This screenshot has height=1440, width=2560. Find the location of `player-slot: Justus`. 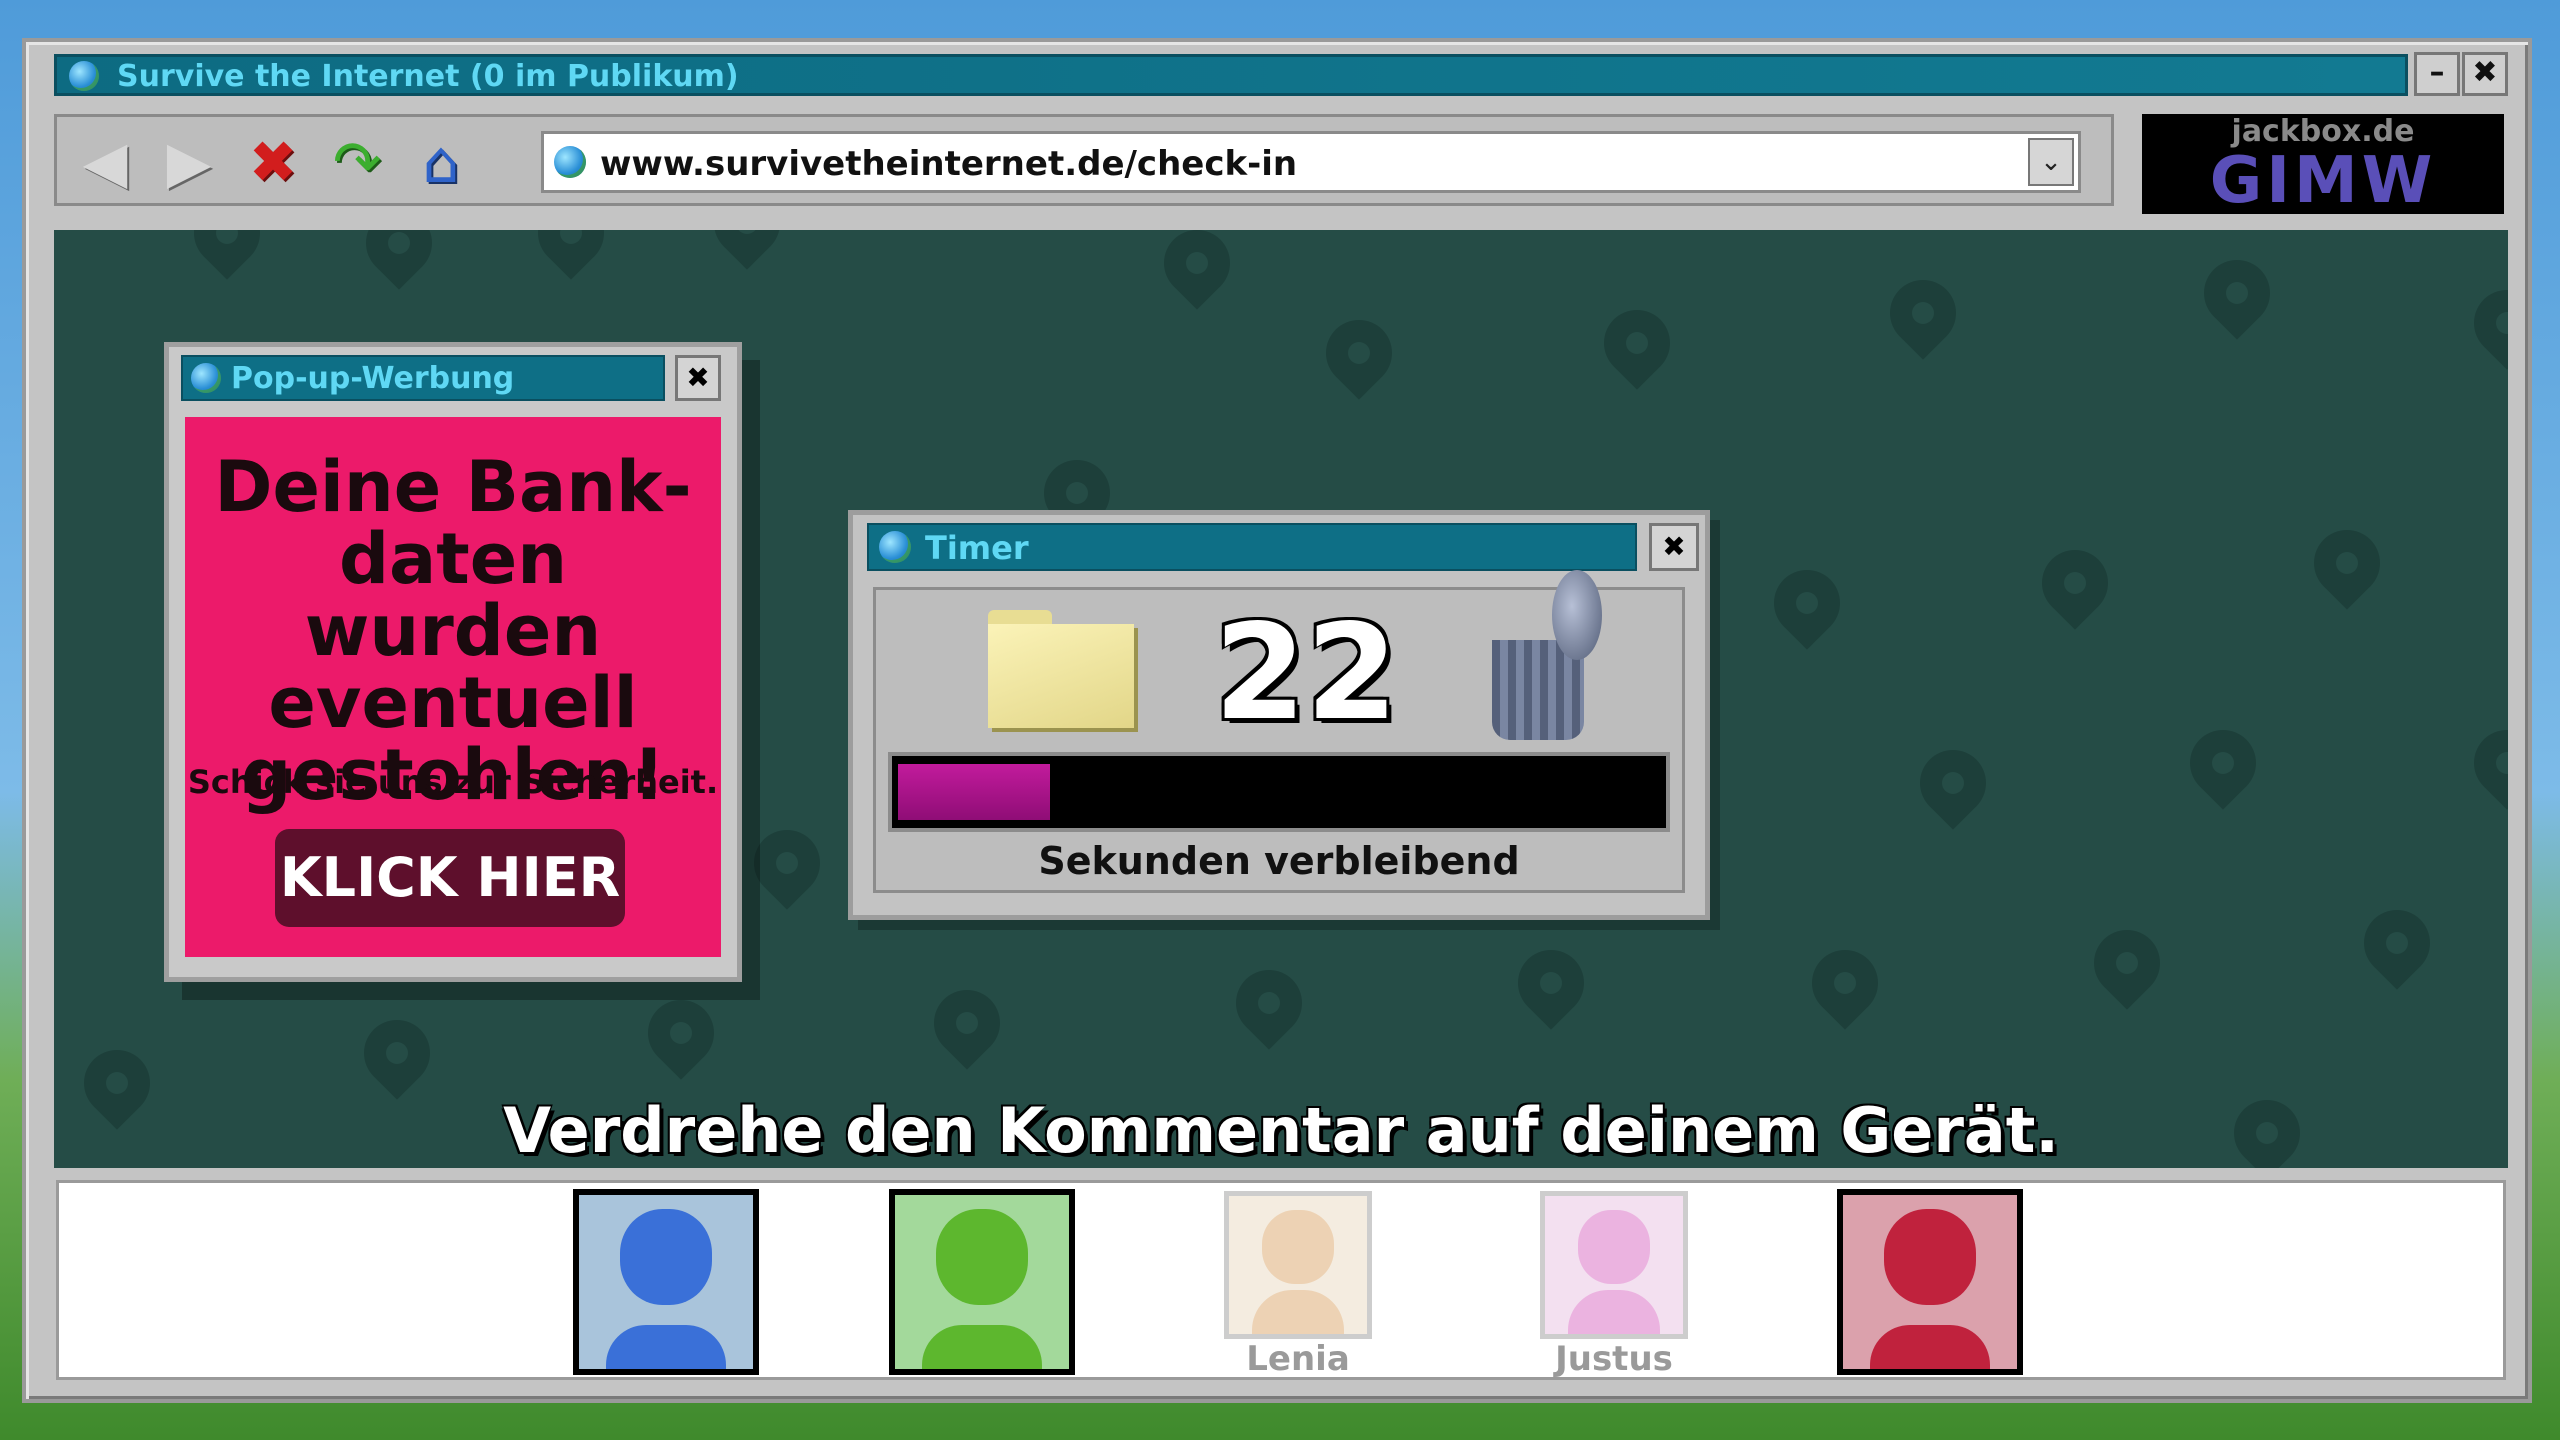

player-slot: Justus is located at coordinates (1614, 1285).